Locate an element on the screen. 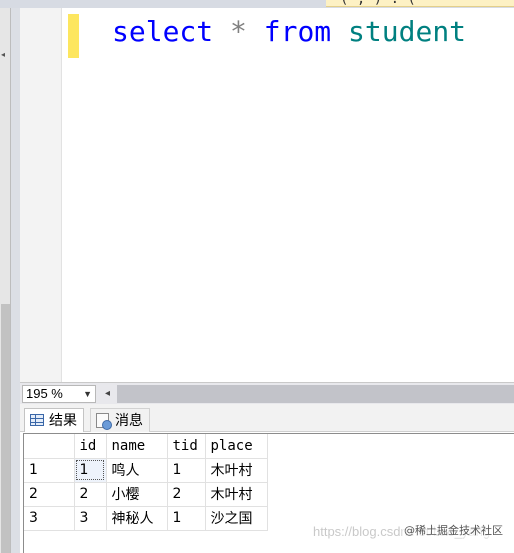 Image resolution: width=514 pixels, height=553 pixels. grid-cell-name: 鸣人 is located at coordinates (137, 470).